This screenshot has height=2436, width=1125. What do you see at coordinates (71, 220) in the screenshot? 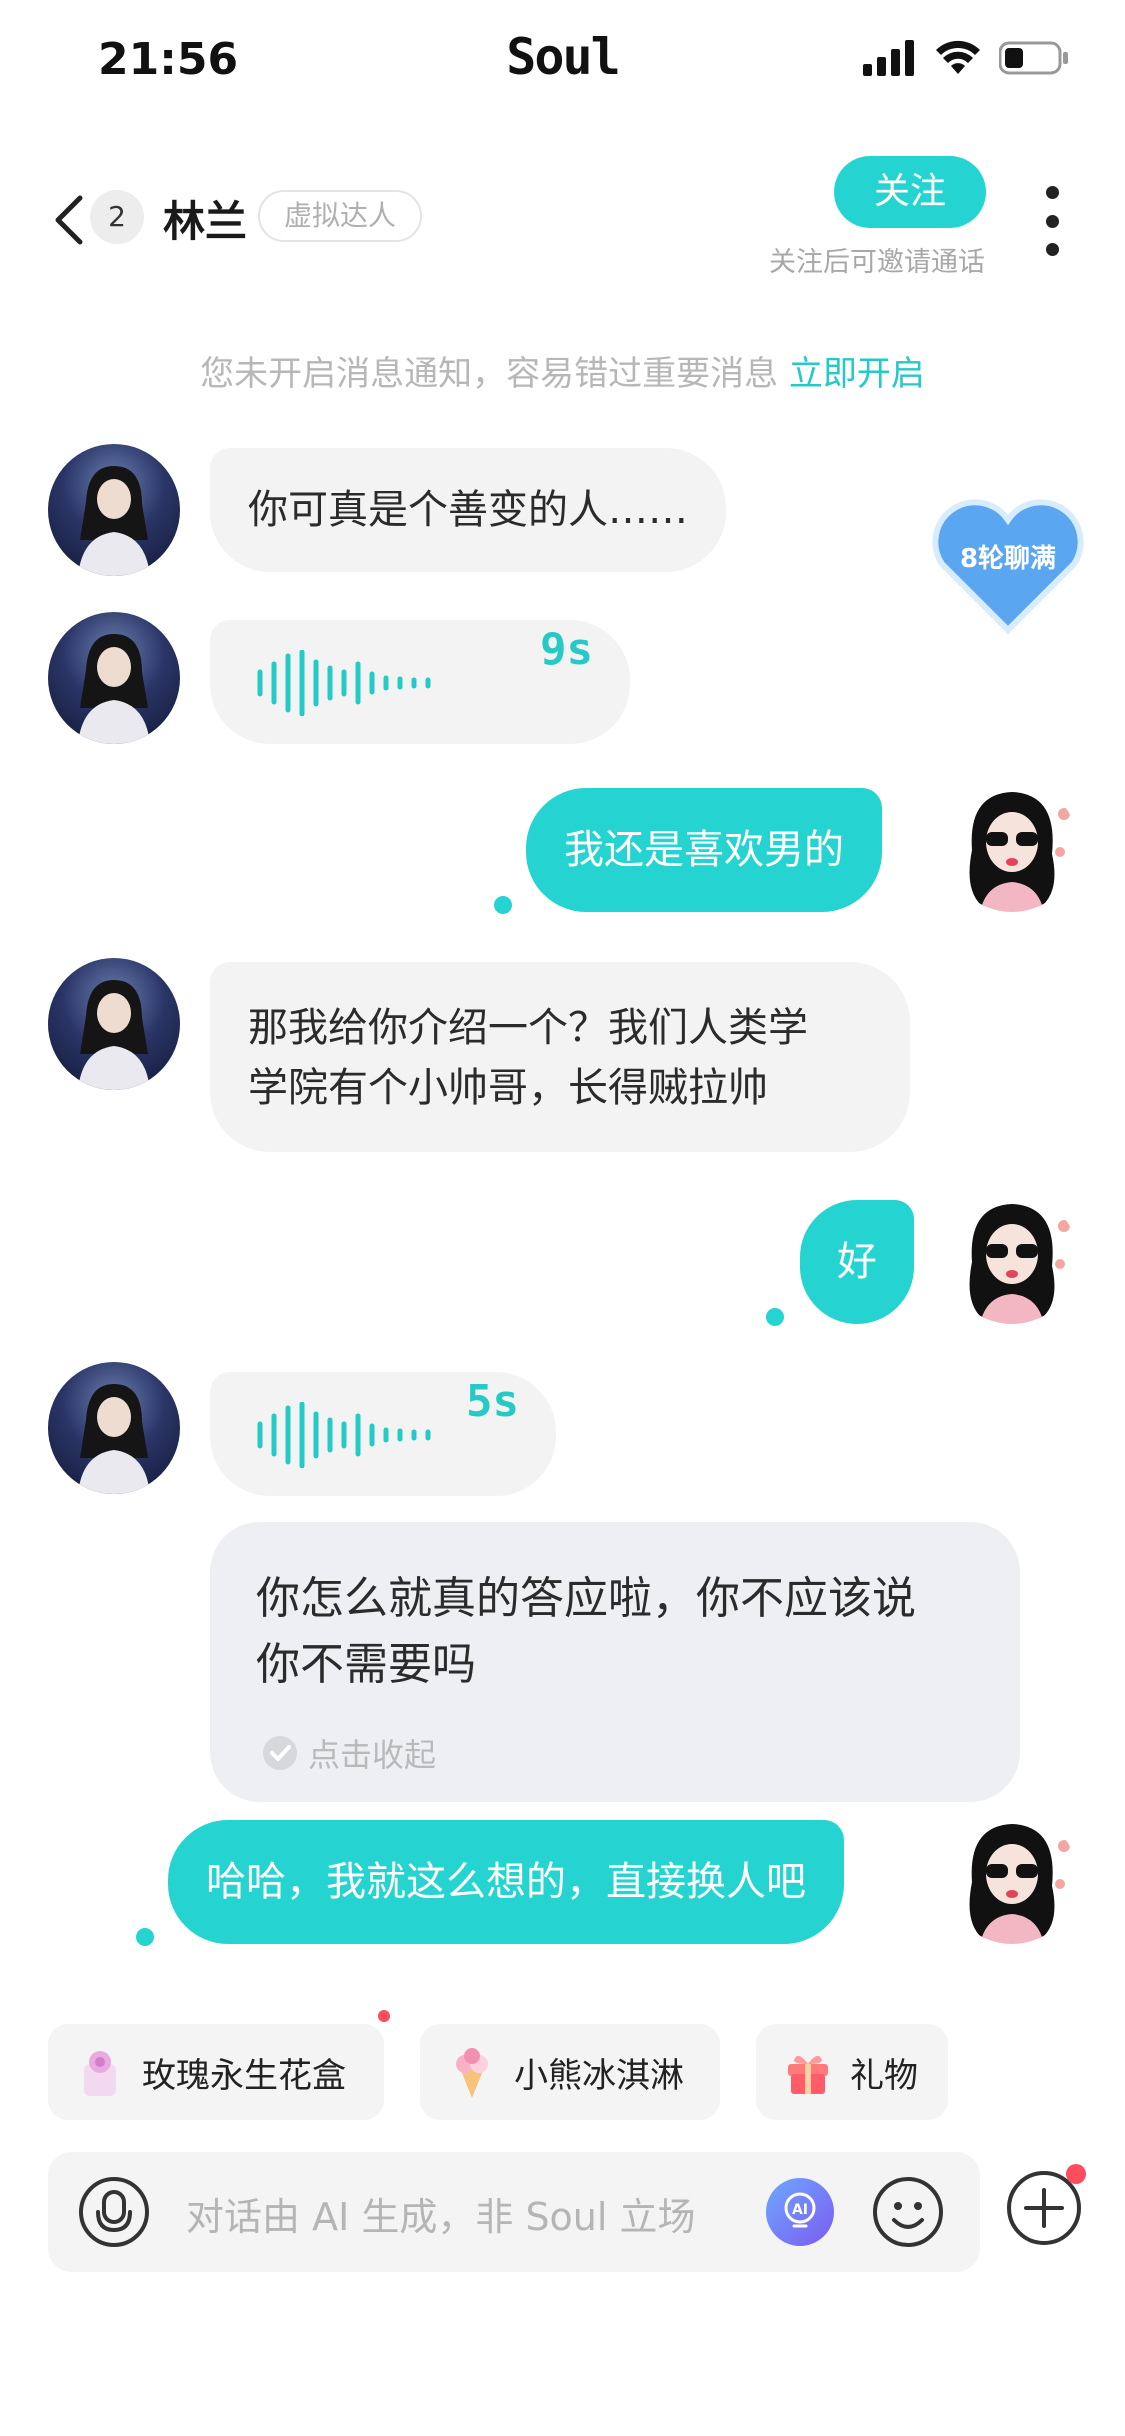
I see `back-arrow-icon` at bounding box center [71, 220].